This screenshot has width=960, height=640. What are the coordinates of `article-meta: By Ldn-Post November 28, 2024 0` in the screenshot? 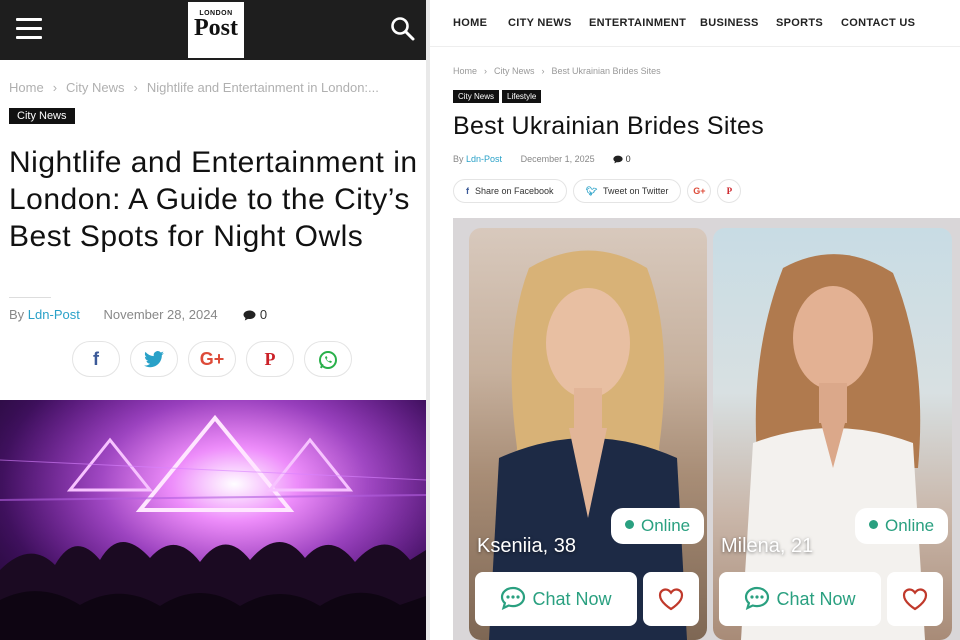 It's located at (138, 314).